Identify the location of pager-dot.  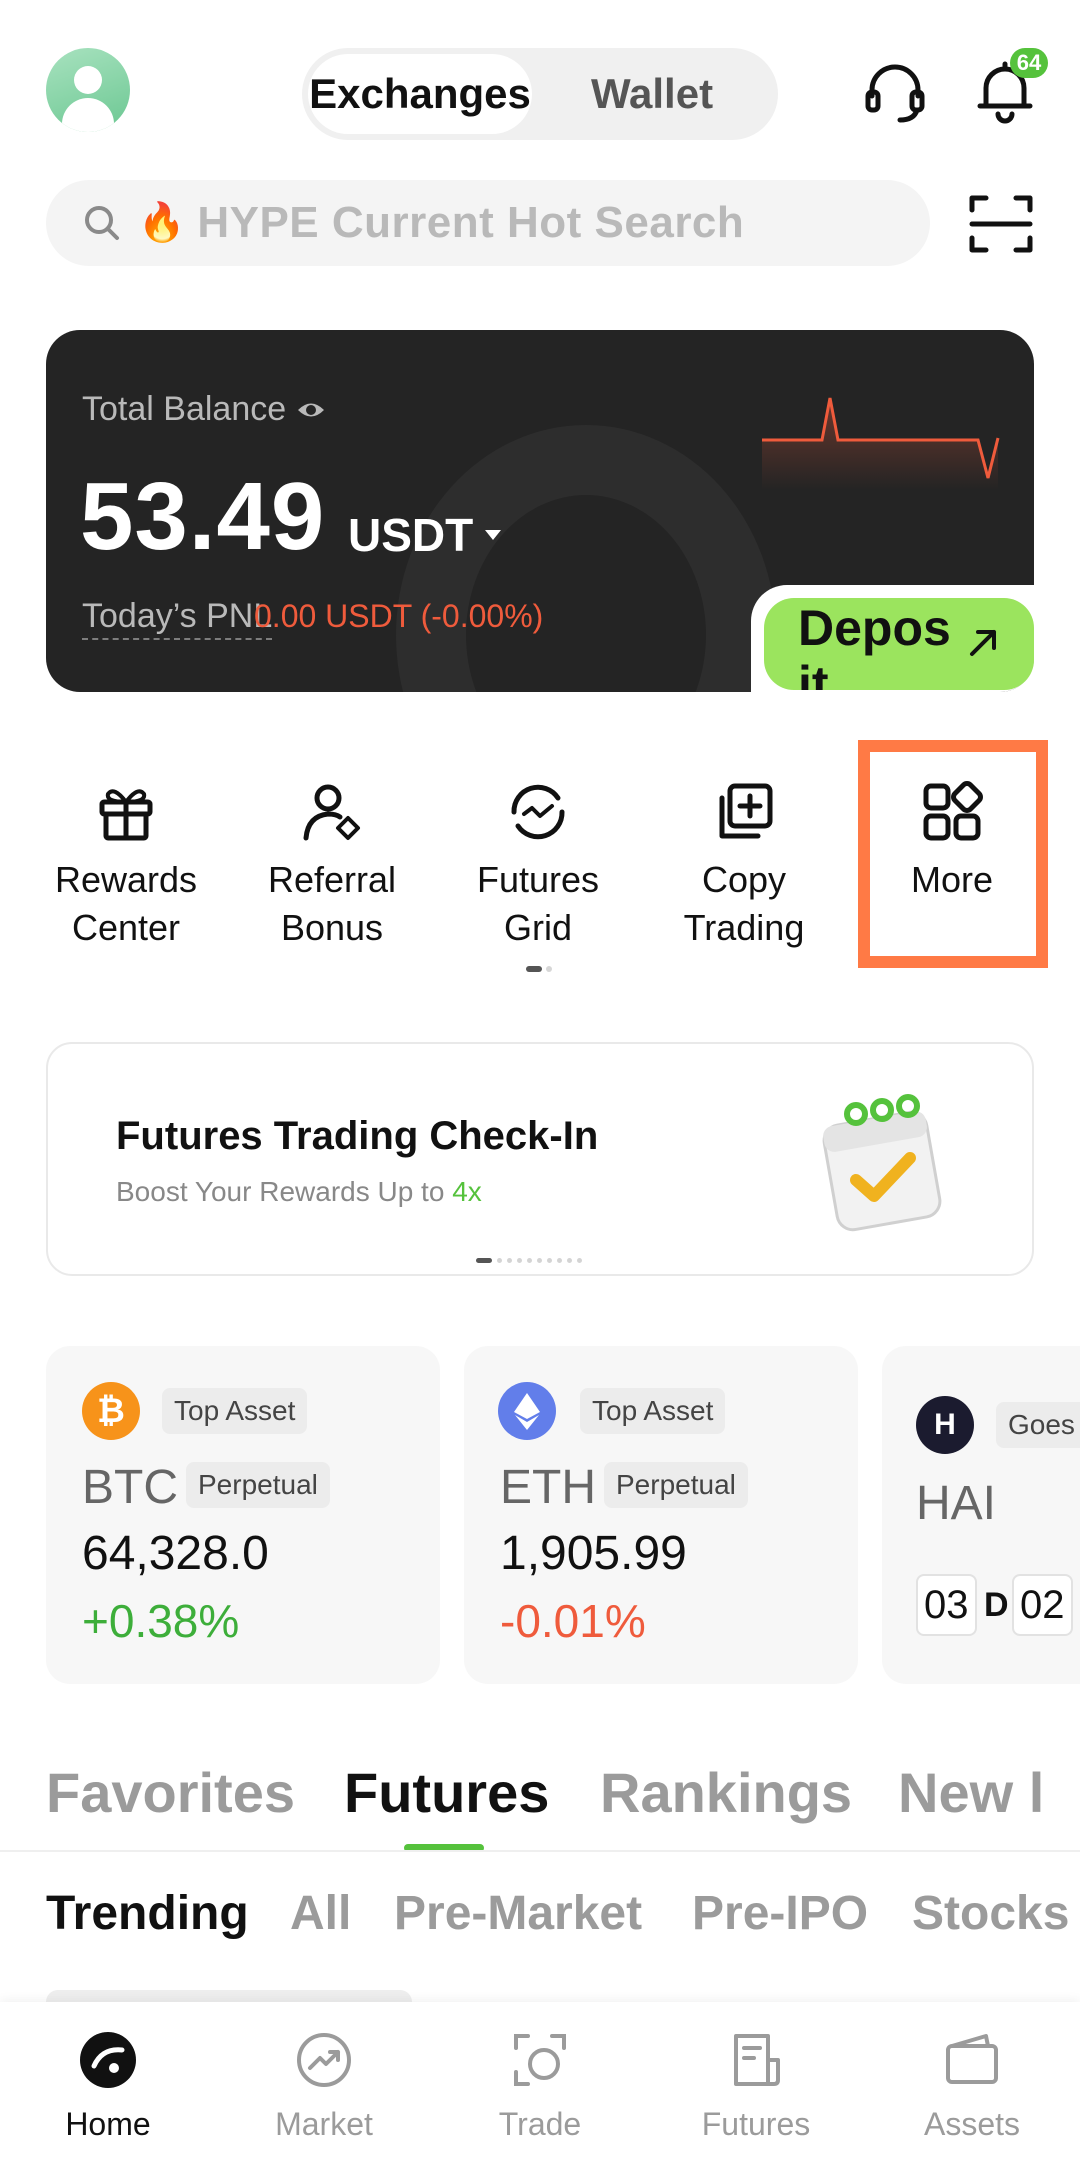
(549, 969).